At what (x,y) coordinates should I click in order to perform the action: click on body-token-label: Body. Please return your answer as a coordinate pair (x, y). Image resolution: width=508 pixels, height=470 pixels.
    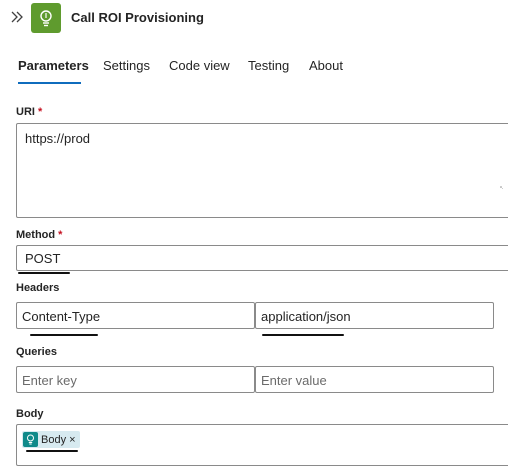
    Looking at the image, I should click on (54, 439).